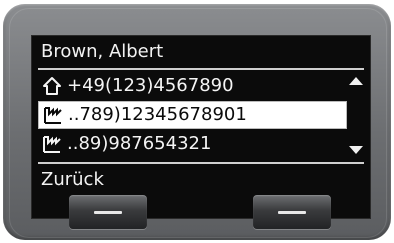  I want to click on right-softkey-button, so click(292, 212).